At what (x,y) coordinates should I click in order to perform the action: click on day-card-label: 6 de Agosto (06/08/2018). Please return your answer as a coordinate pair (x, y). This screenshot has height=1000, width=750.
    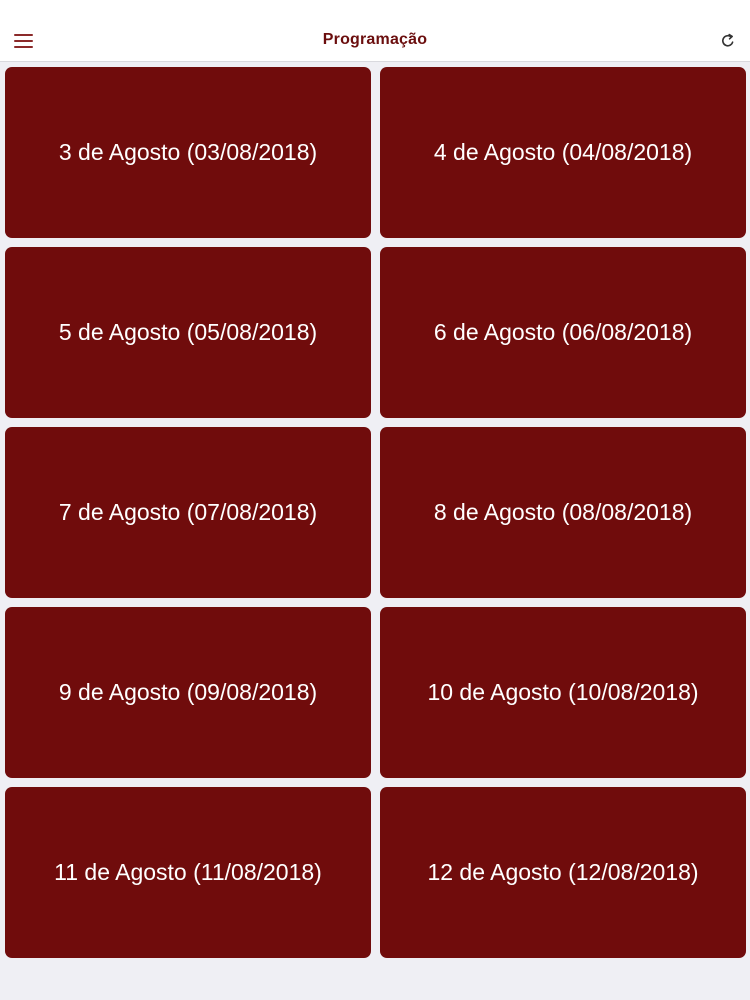
    Looking at the image, I should click on (563, 332).